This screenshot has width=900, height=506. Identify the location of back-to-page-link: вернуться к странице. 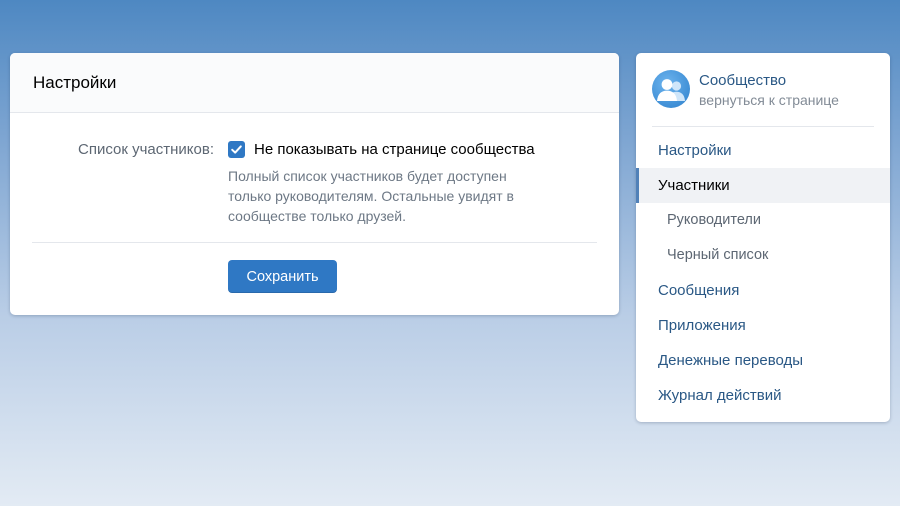
(769, 100).